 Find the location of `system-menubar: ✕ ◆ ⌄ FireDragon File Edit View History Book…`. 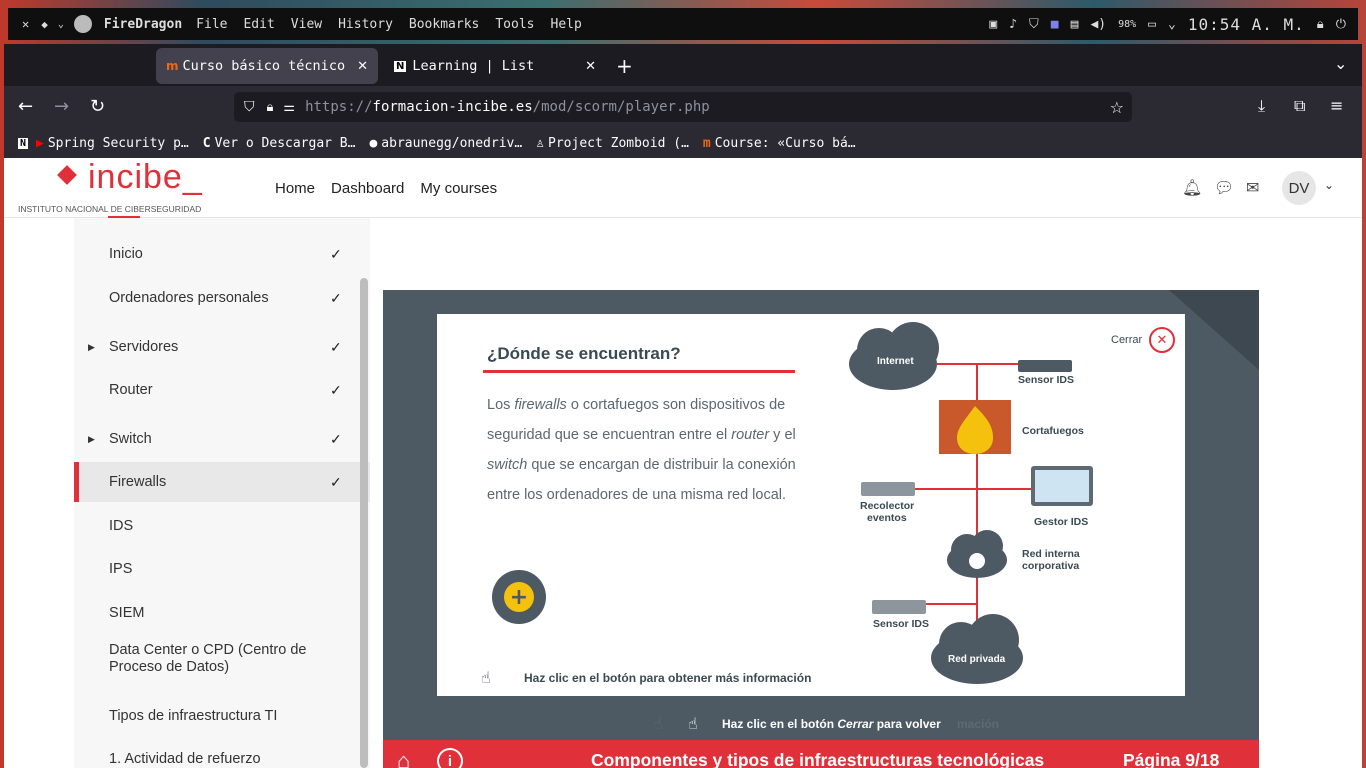

system-menubar: ✕ ◆ ⌄ FireDragon File Edit View History Book… is located at coordinates (683, 24).